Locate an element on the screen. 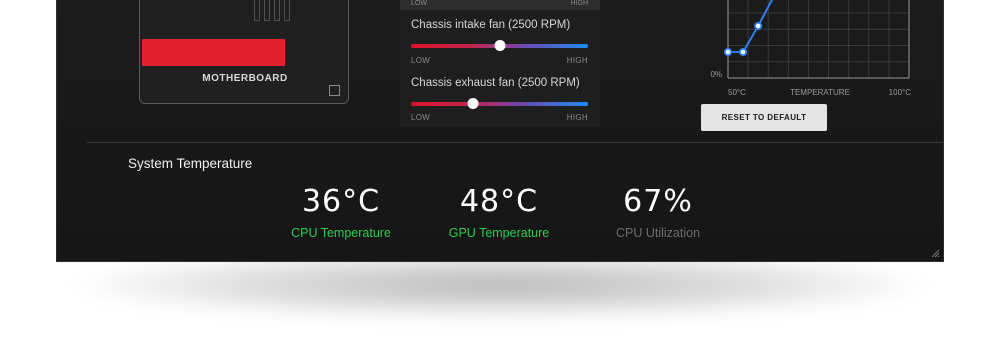  cpu-utilization-label: CPU Utilization is located at coordinates (658, 233).